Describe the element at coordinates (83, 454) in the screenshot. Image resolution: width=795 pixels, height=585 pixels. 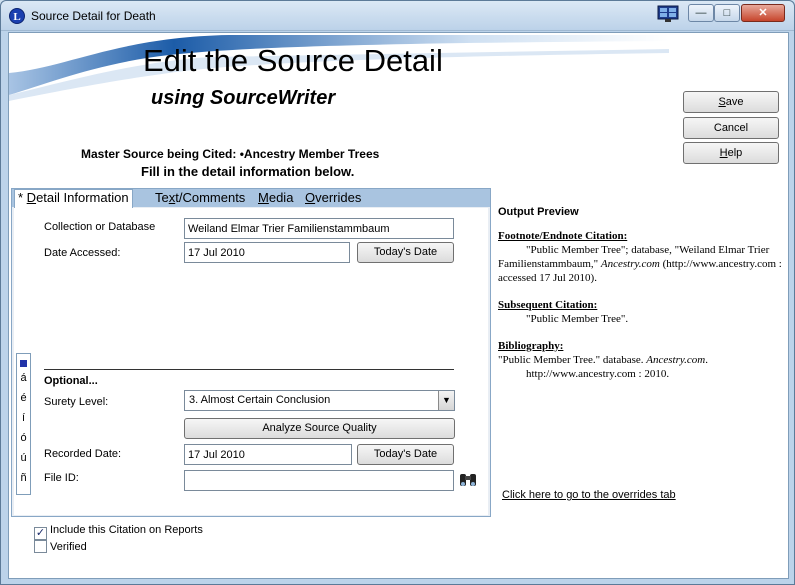
I see `recorded-date-label: Recorded Date:` at that location.